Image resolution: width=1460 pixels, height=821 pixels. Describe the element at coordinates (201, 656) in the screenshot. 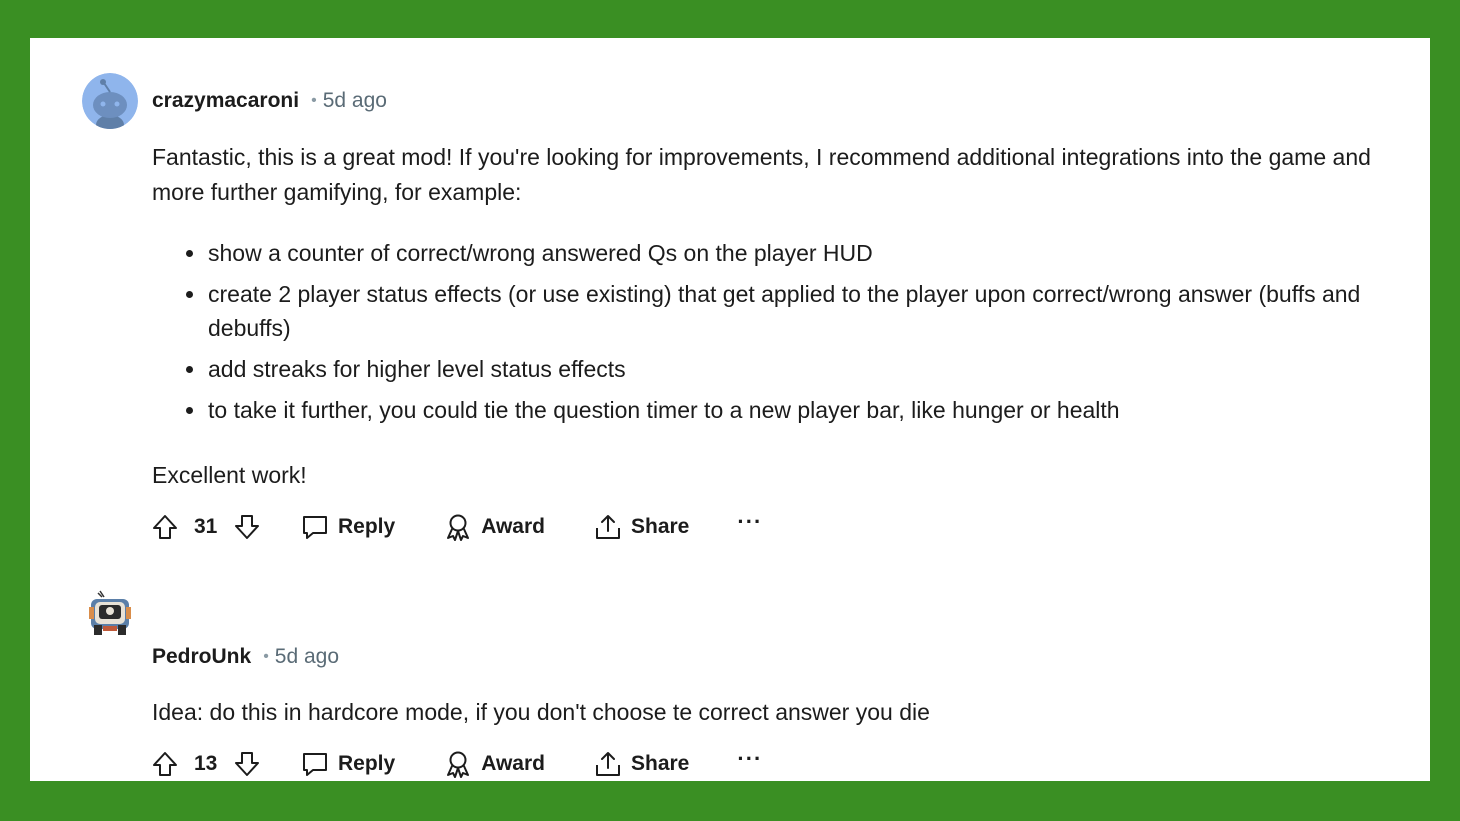

I see `username: PedroUnk` at that location.